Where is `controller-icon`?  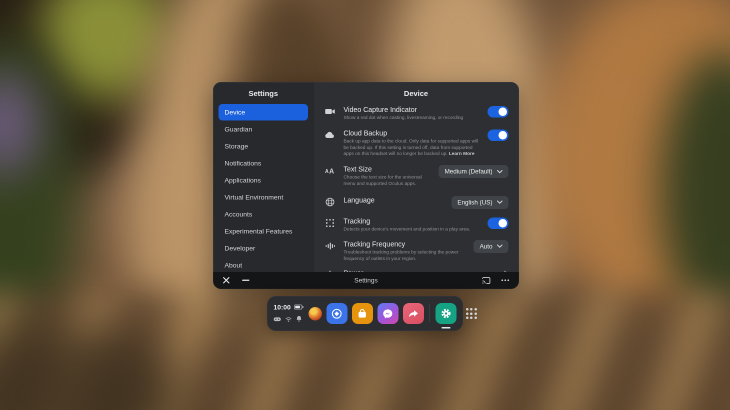 controller-icon is located at coordinates (277, 319).